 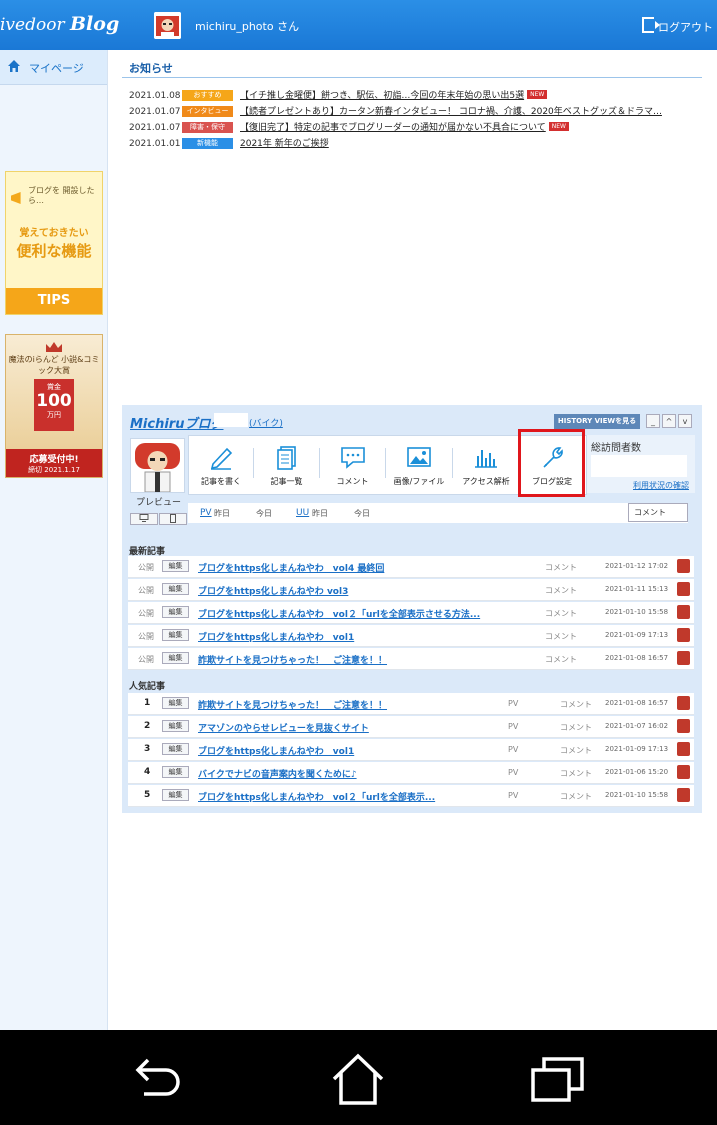 I want to click on history-view-button: HISTORY VIEWを見る, so click(x=597, y=421).